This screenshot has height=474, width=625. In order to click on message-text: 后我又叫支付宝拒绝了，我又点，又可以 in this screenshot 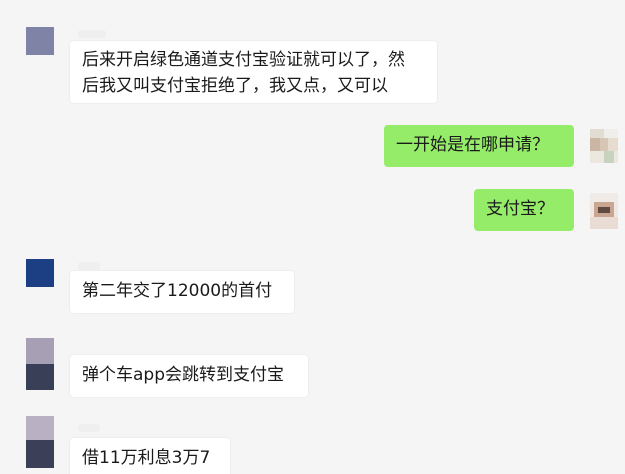, I will do `click(235, 86)`.